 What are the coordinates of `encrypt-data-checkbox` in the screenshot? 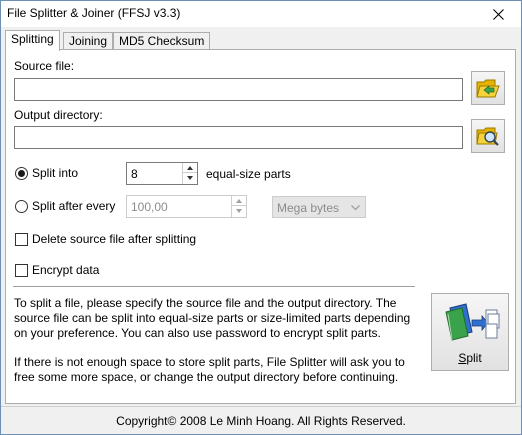 It's located at (21, 270).